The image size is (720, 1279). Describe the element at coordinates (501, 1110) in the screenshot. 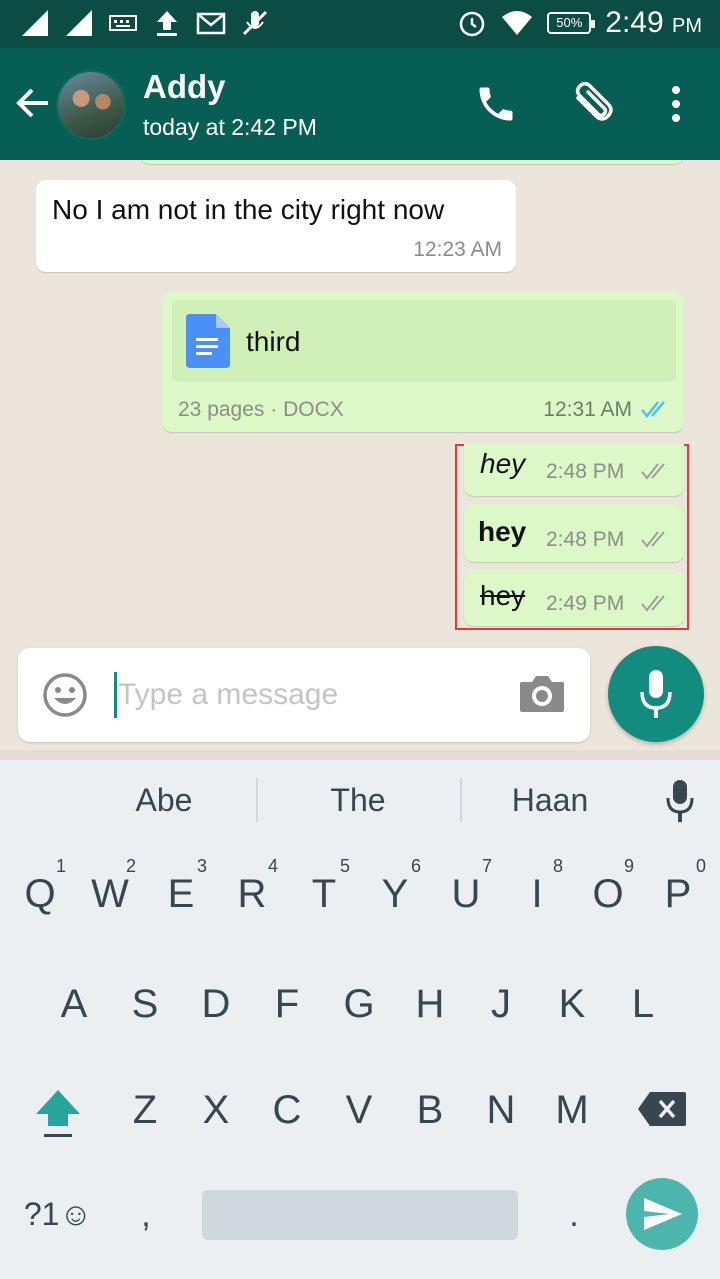

I see `key-n: N` at that location.